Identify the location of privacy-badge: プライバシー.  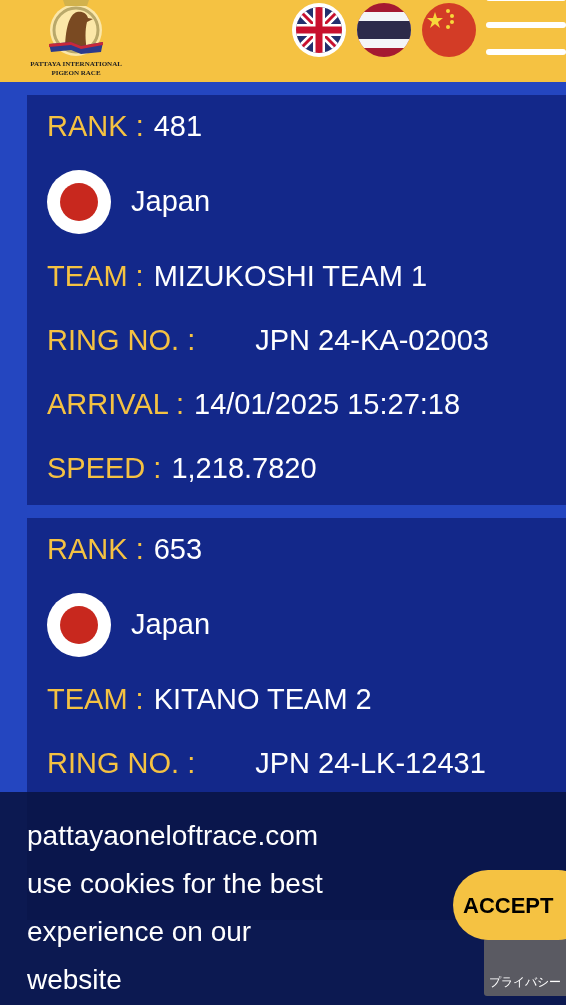
(525, 967).